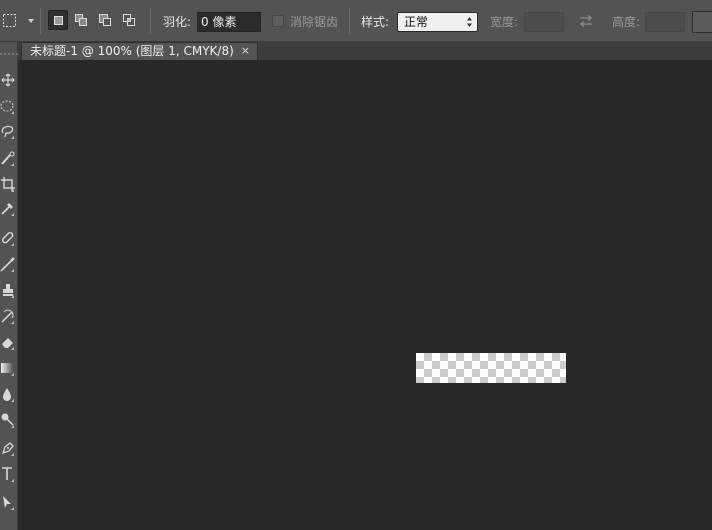  What do you see at coordinates (245, 51) in the screenshot?
I see `close-icon: ×` at bounding box center [245, 51].